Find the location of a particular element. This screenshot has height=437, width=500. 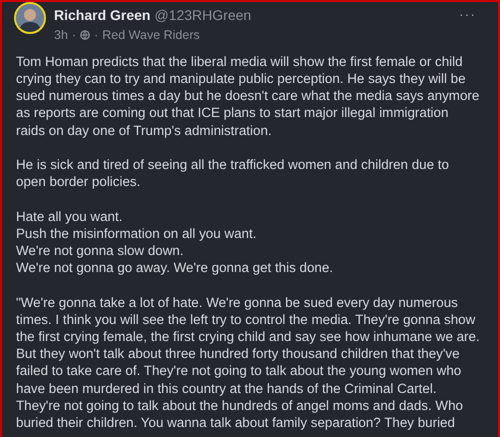

post-paragraph: He is sick and tired of seeing all the trafficked women and children due to open border policies. is located at coordinates (233, 173).